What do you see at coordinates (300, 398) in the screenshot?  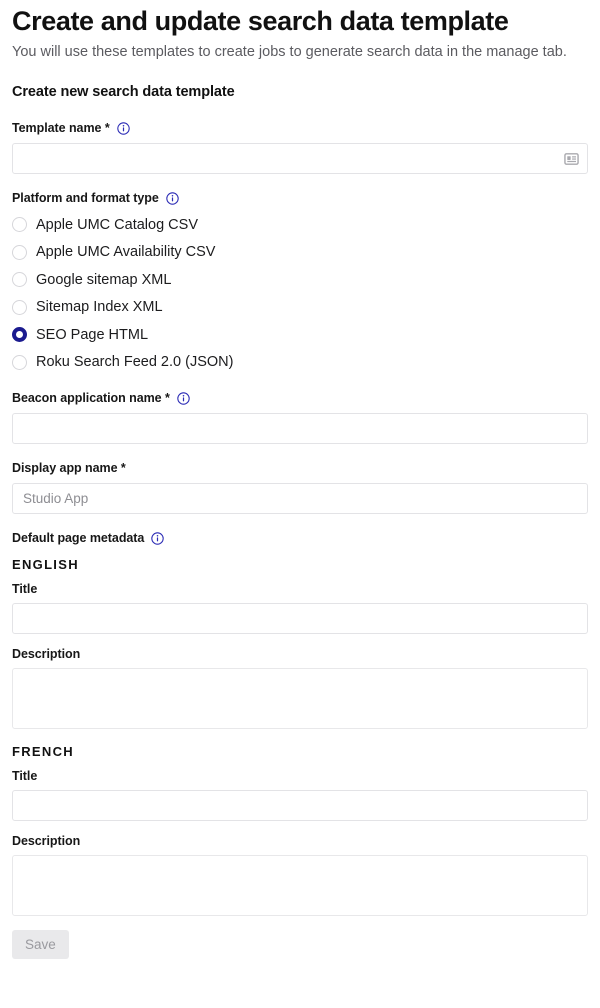 I see `beacon-application-name-label: Beacon application name *` at bounding box center [300, 398].